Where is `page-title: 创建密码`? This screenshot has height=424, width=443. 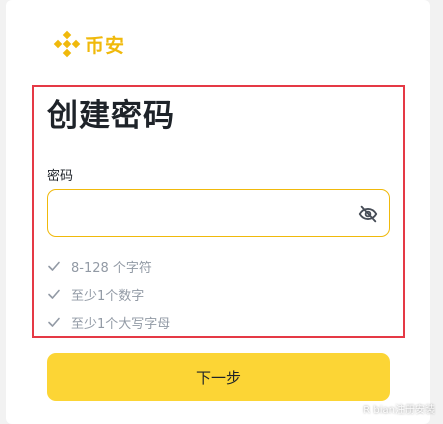
page-title: 创建密码 is located at coordinates (111, 116).